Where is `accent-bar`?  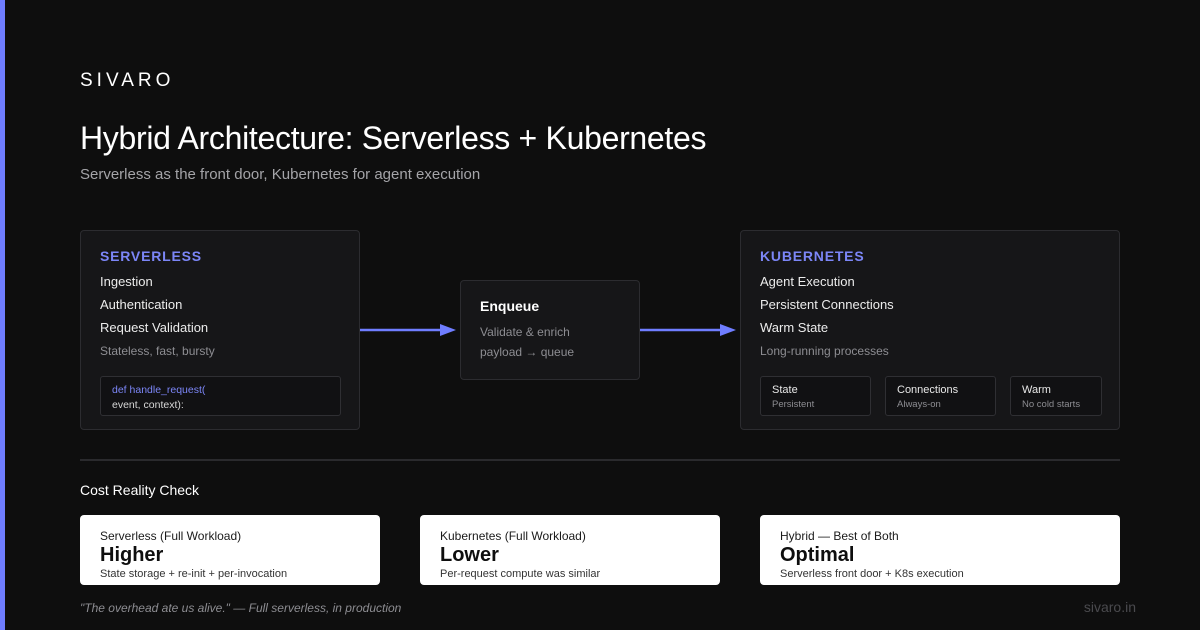
accent-bar is located at coordinates (2, 315).